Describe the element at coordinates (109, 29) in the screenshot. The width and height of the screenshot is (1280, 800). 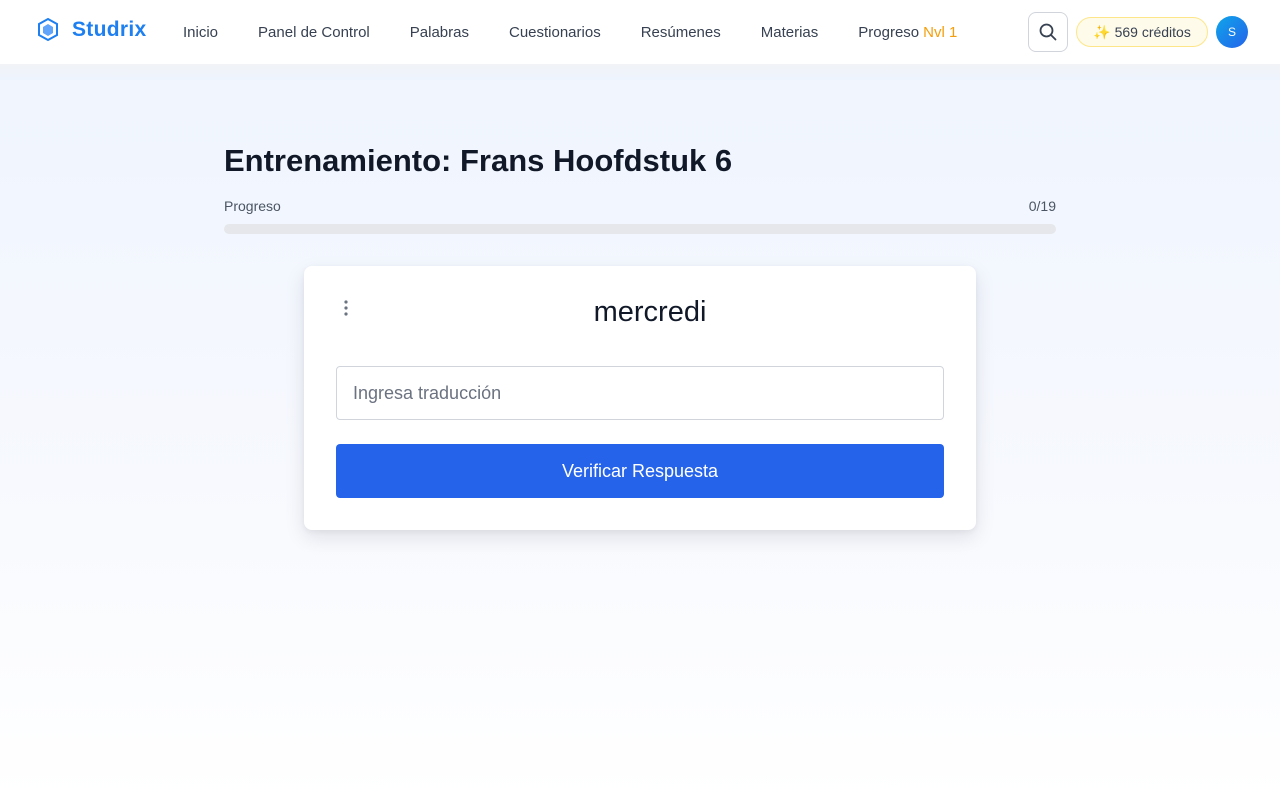
I see `brand-name: Studrix` at that location.